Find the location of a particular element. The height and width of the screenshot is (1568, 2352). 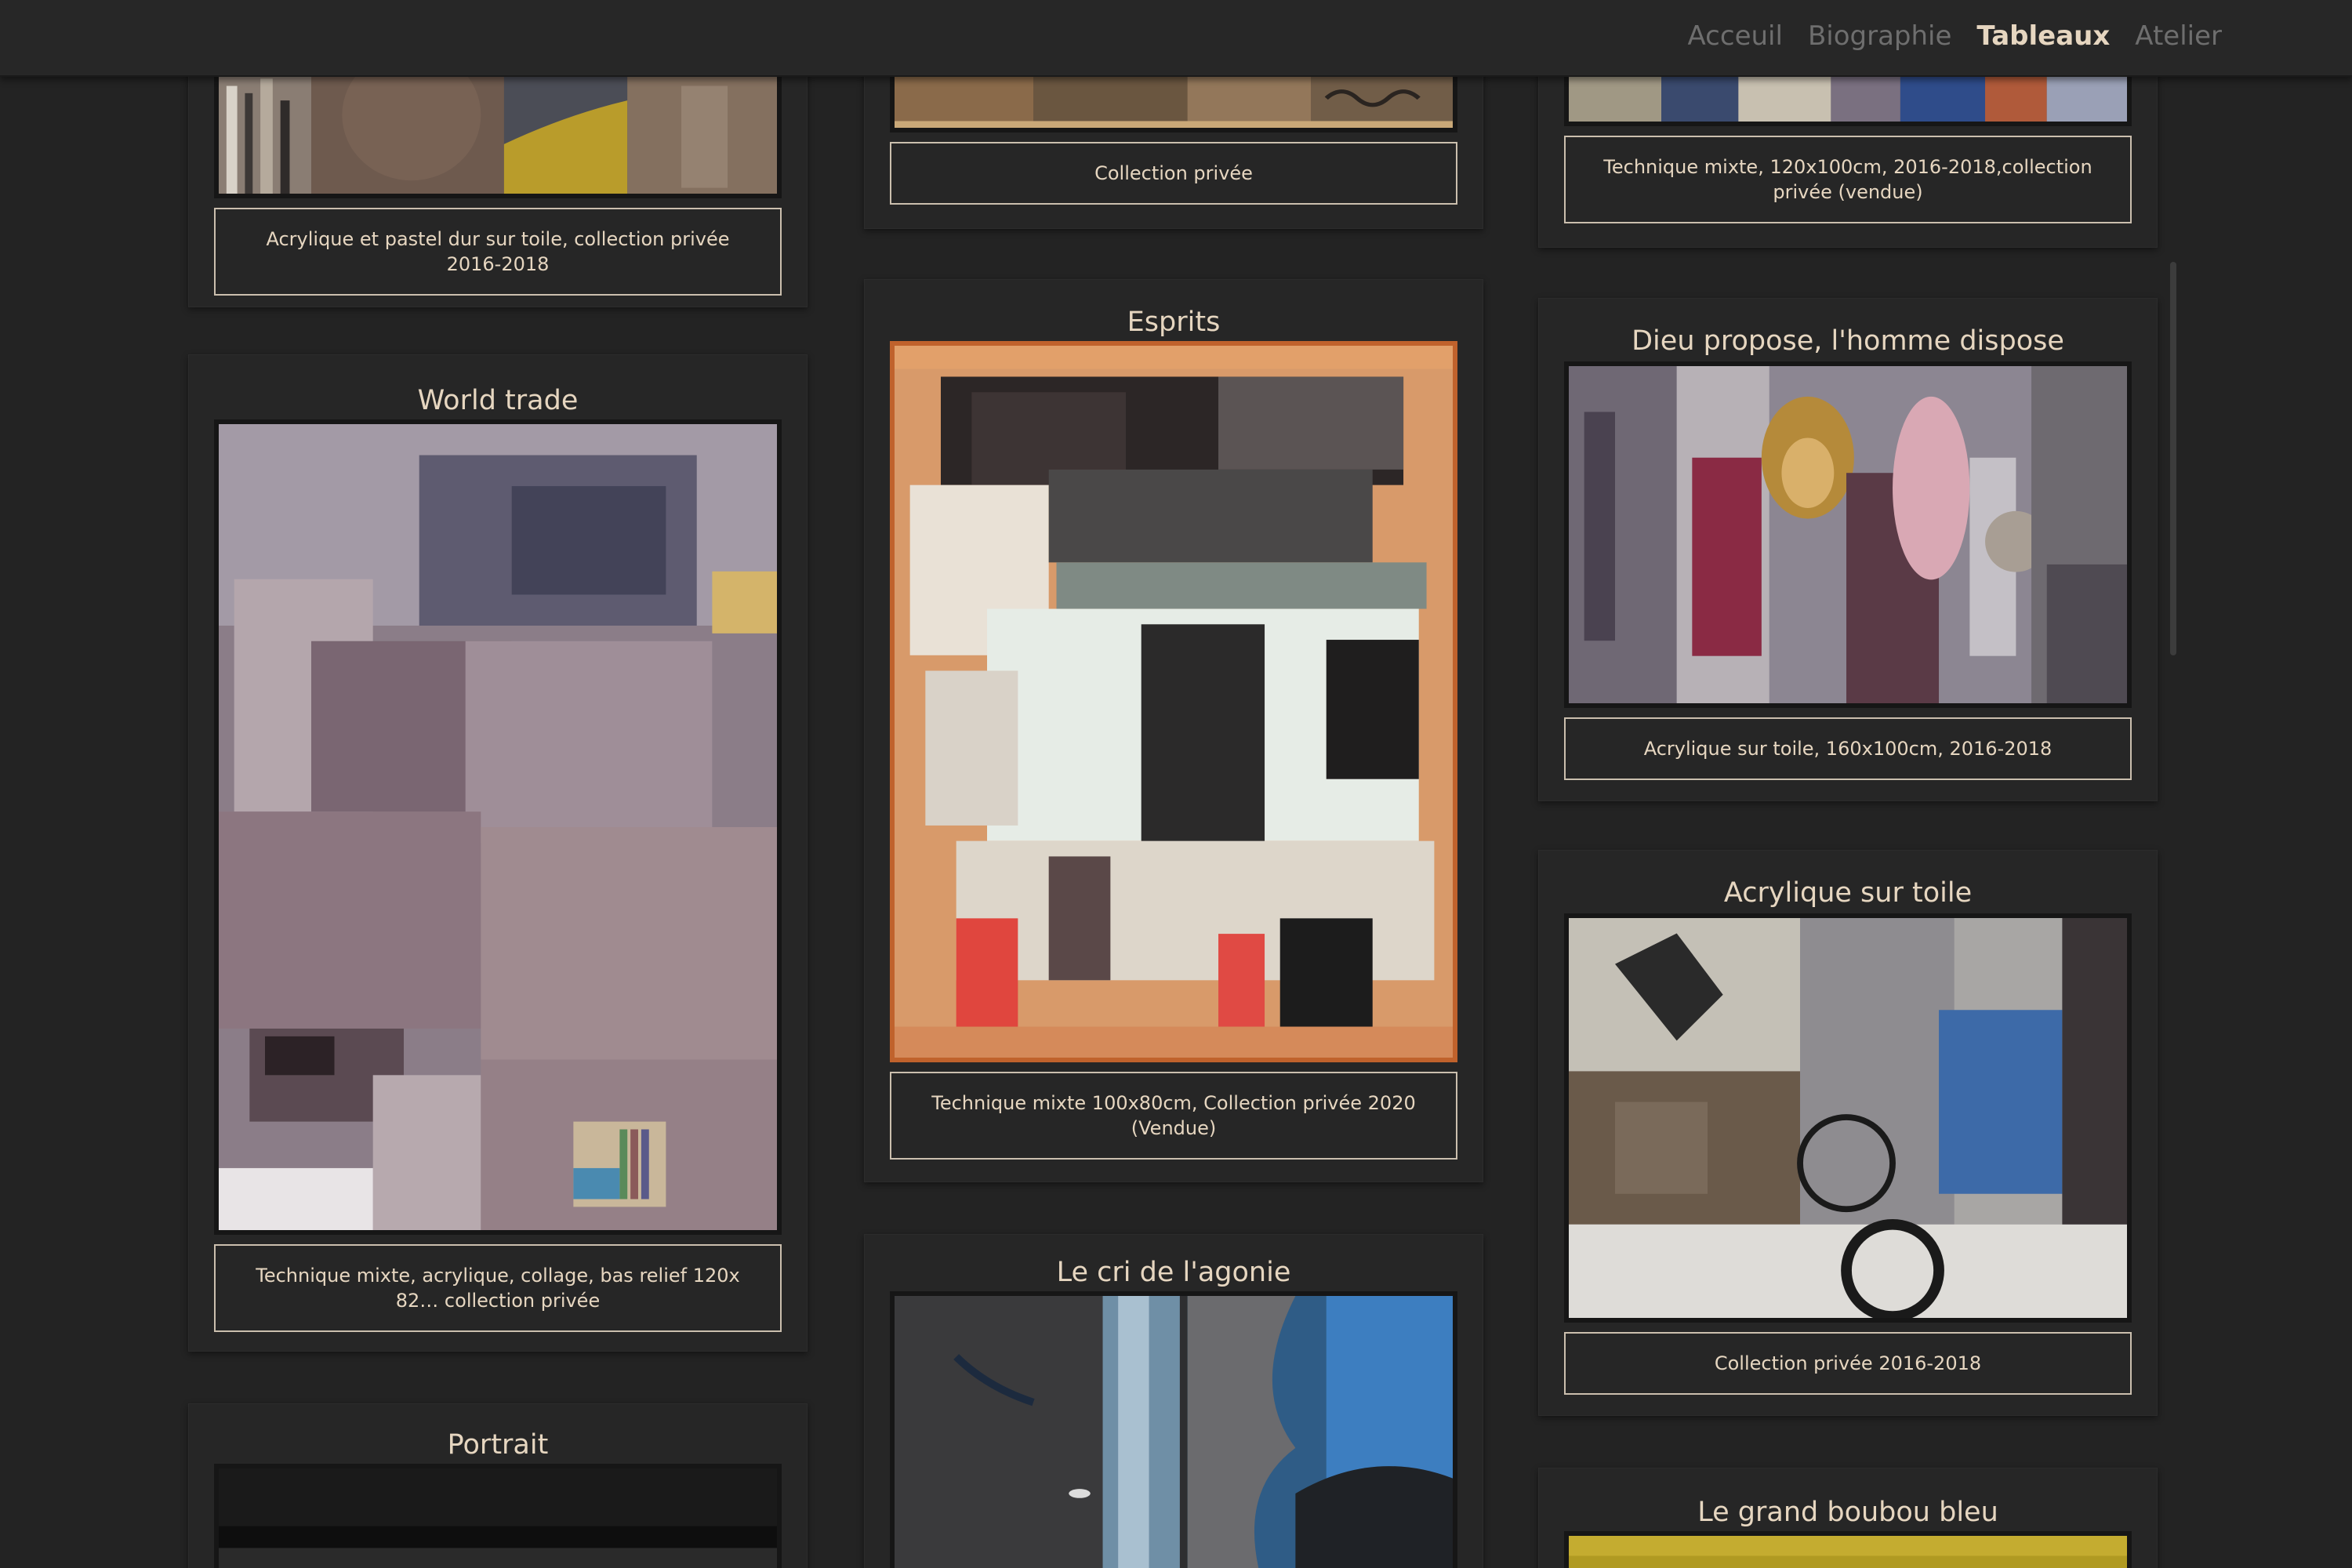

painting-title: Dieu propose, l'homme dispose is located at coordinates (1848, 341).